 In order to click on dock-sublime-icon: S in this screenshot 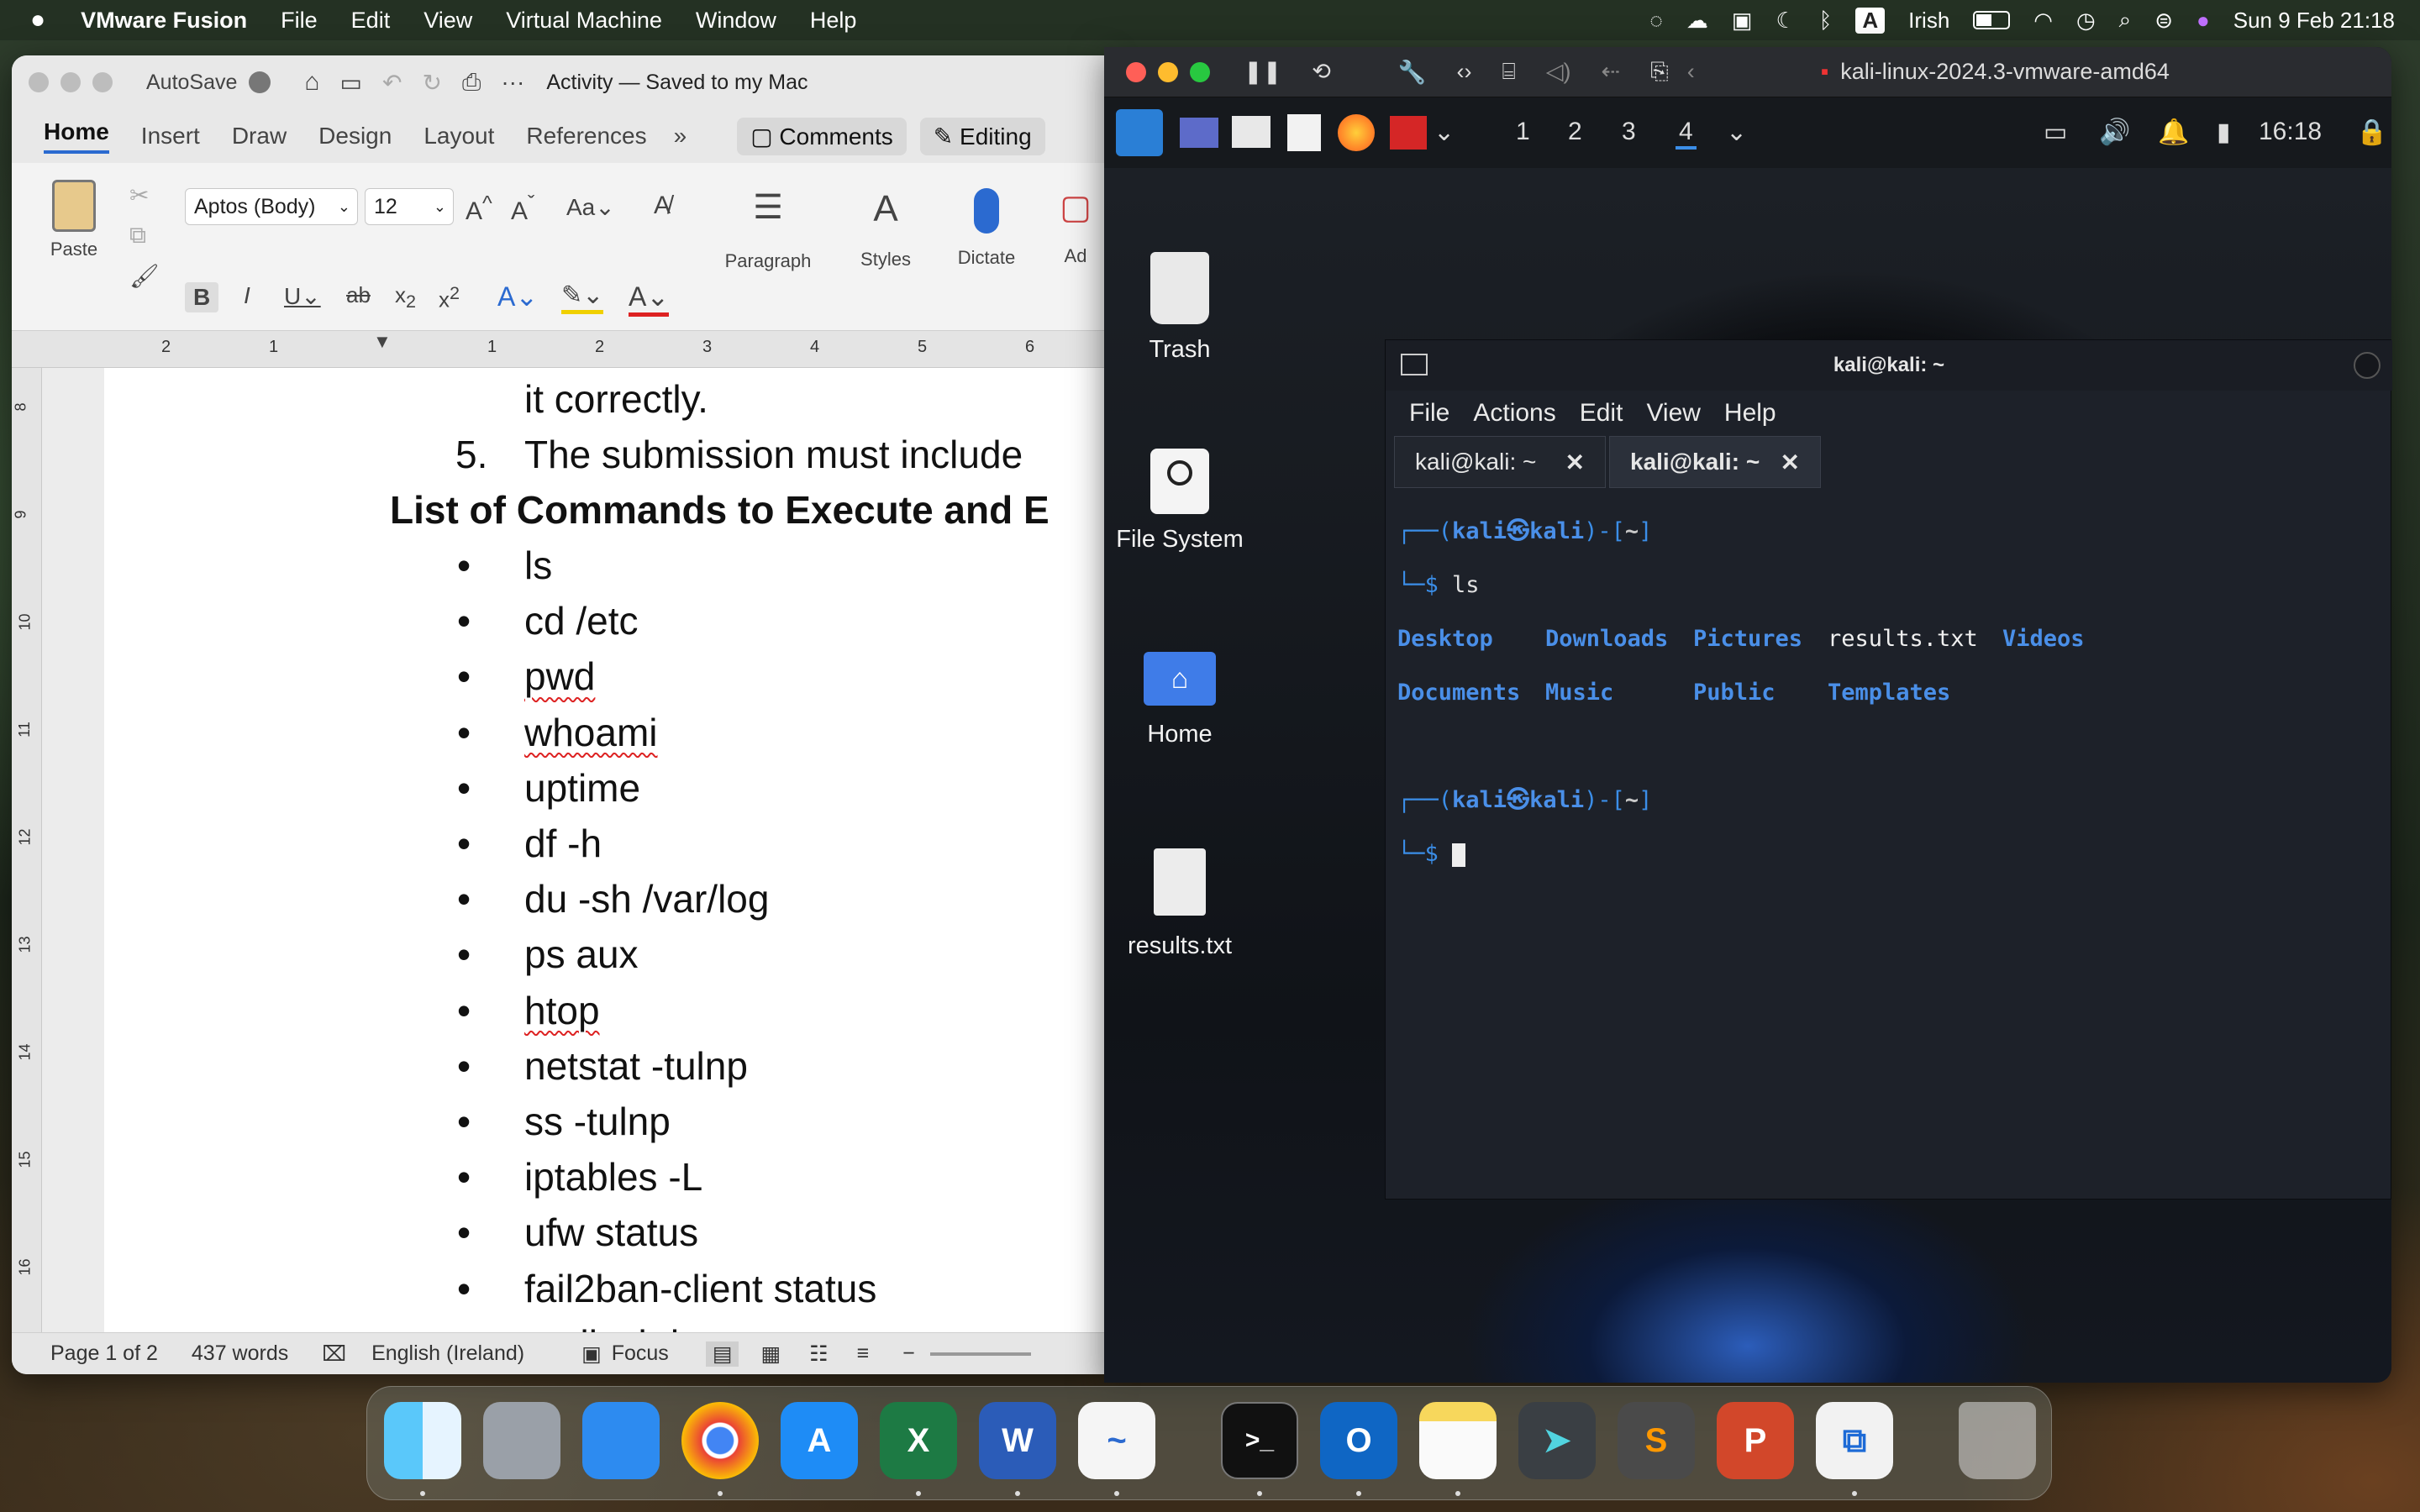, I will do `click(1656, 1440)`.